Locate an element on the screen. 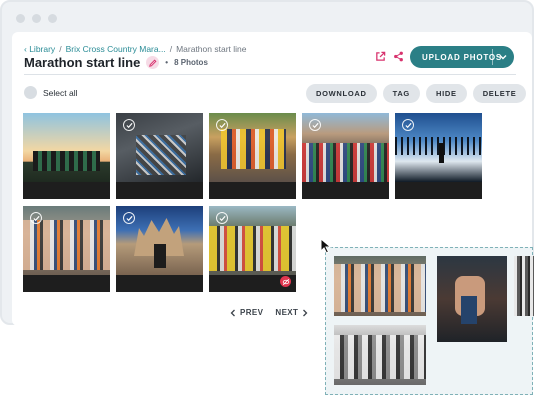 This screenshot has width=555, height=397. pagination: PREV NEXT is located at coordinates (269, 312).